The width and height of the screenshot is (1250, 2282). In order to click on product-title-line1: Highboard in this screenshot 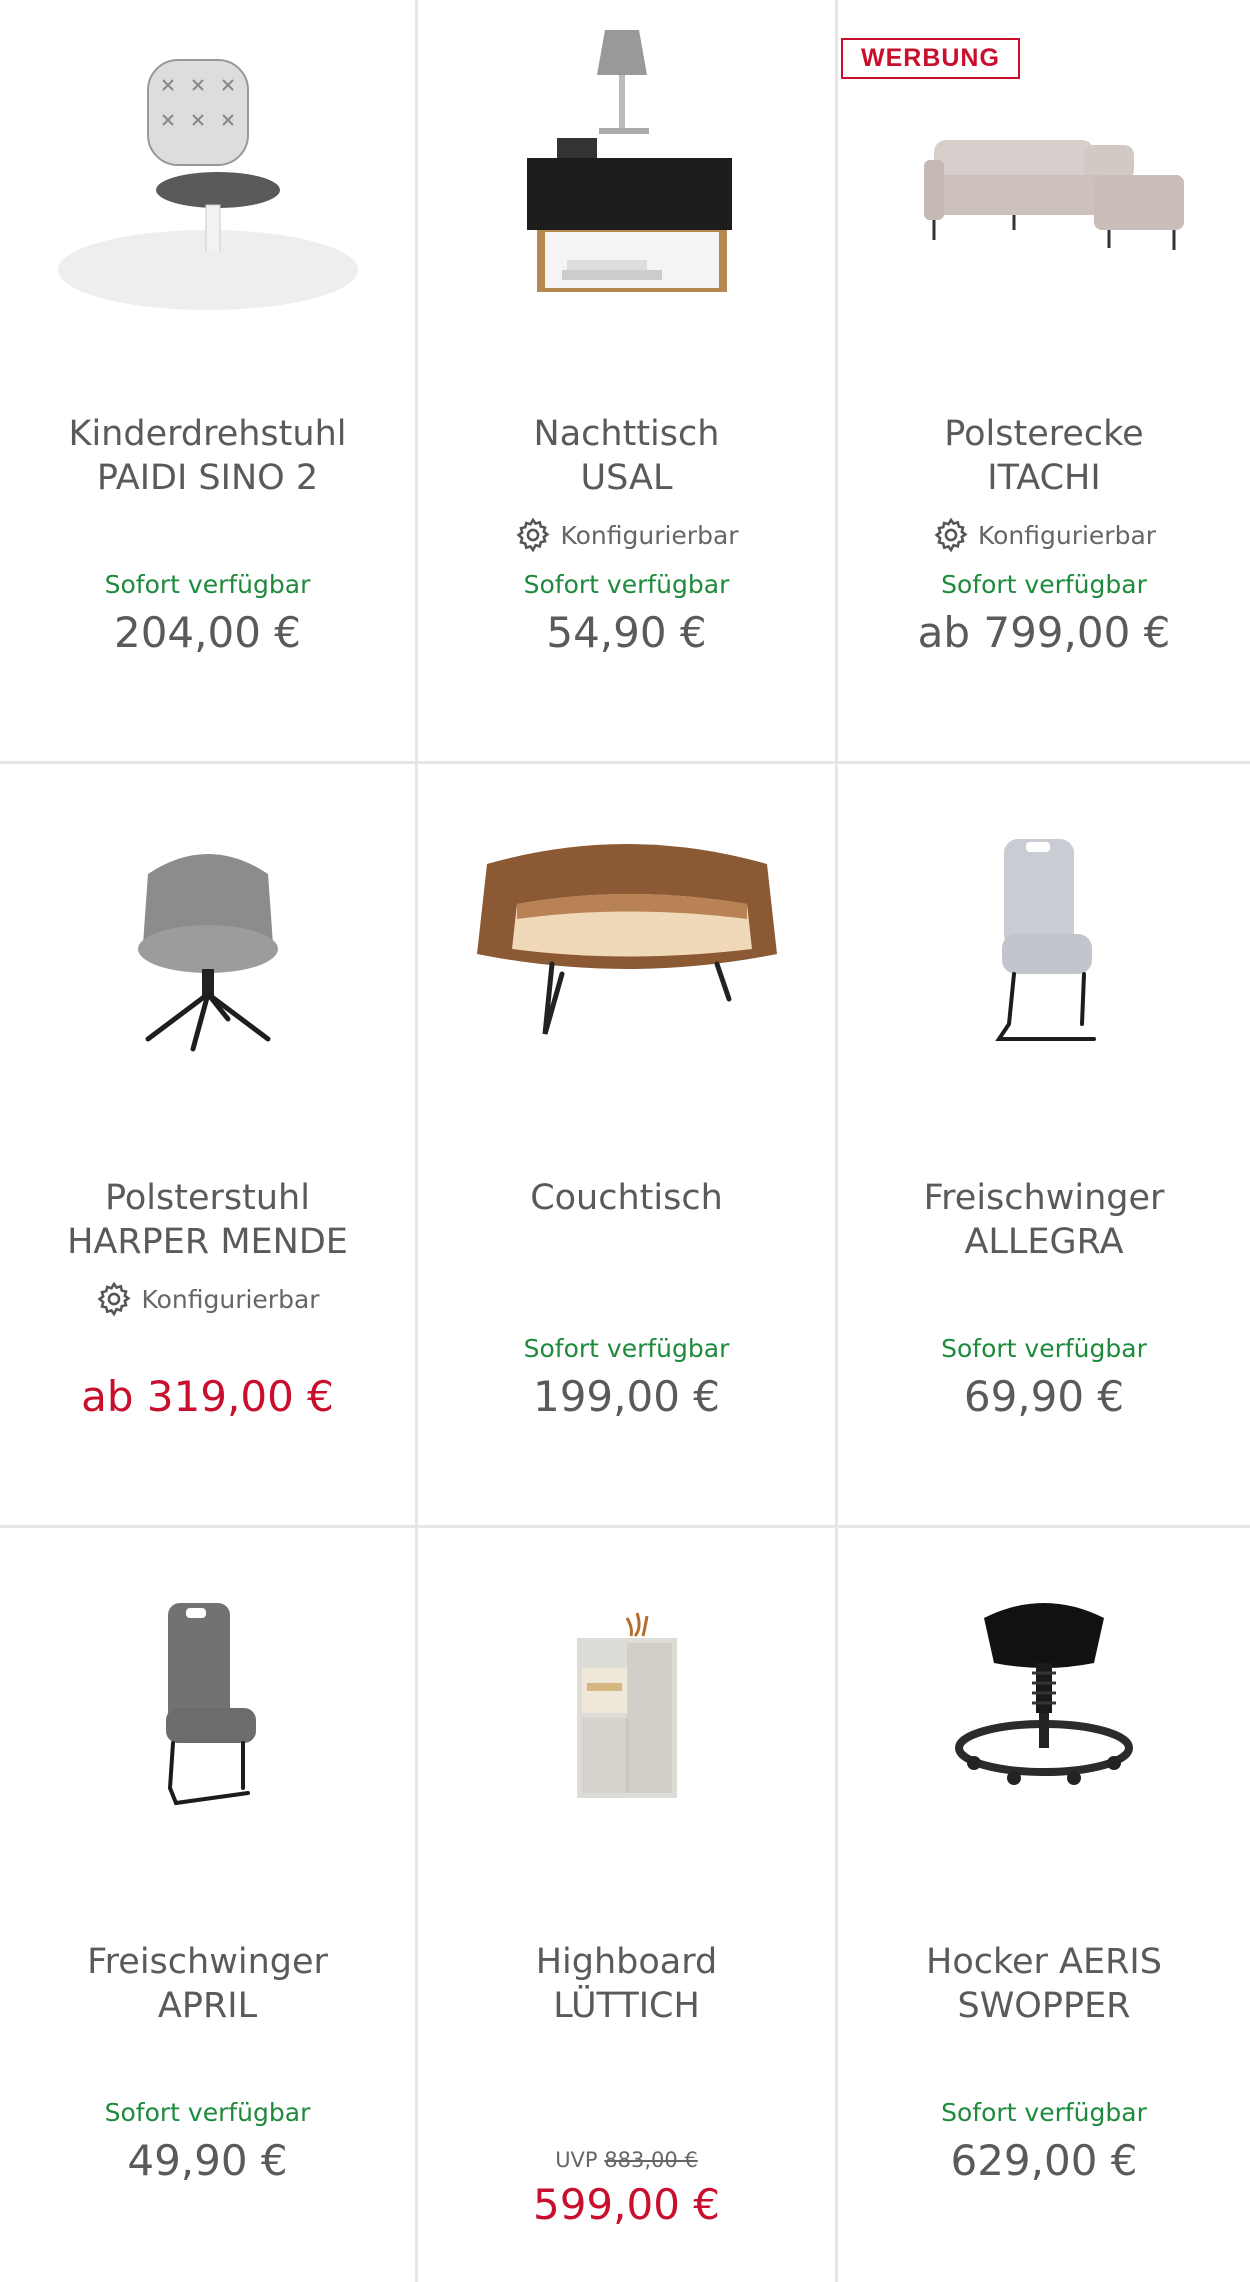, I will do `click(626, 1962)`.